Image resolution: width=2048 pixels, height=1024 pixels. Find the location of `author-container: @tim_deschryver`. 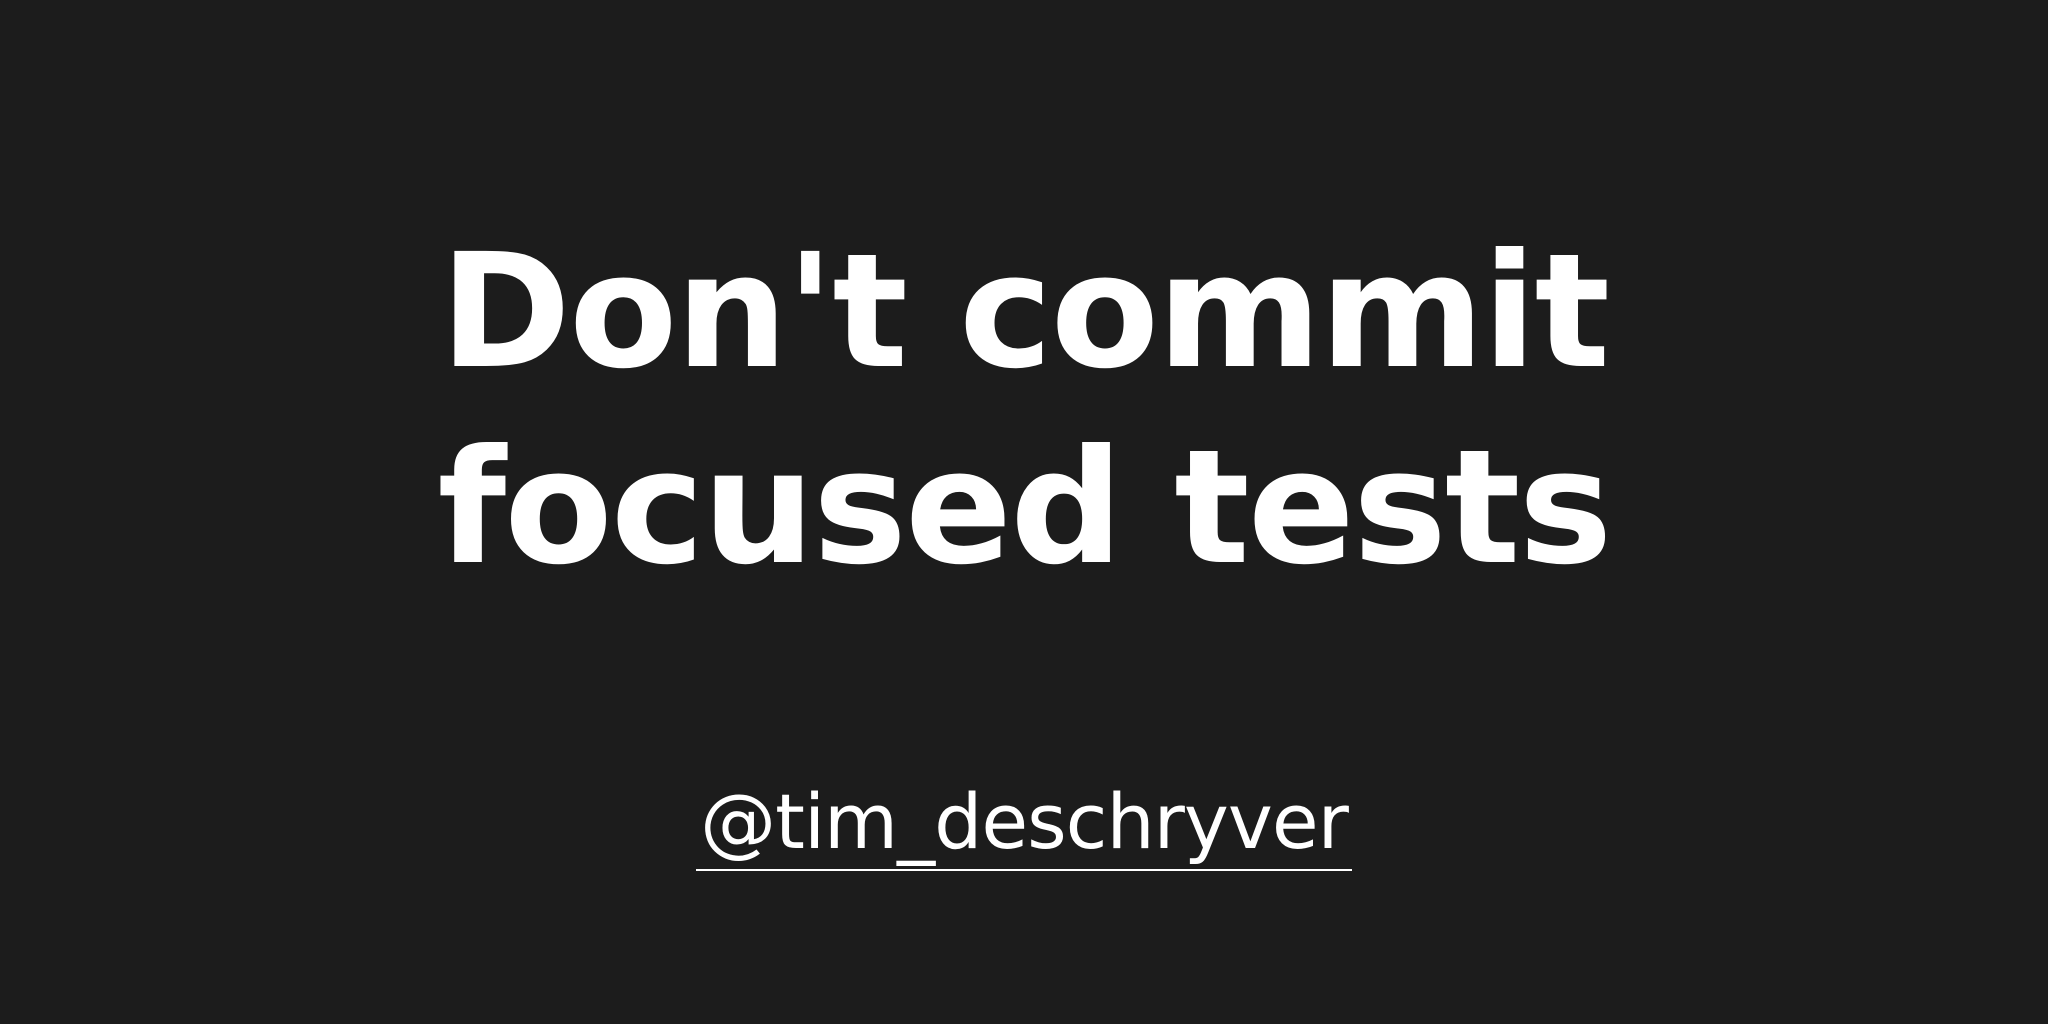

author-container: @tim_deschryver is located at coordinates (1024, 824).